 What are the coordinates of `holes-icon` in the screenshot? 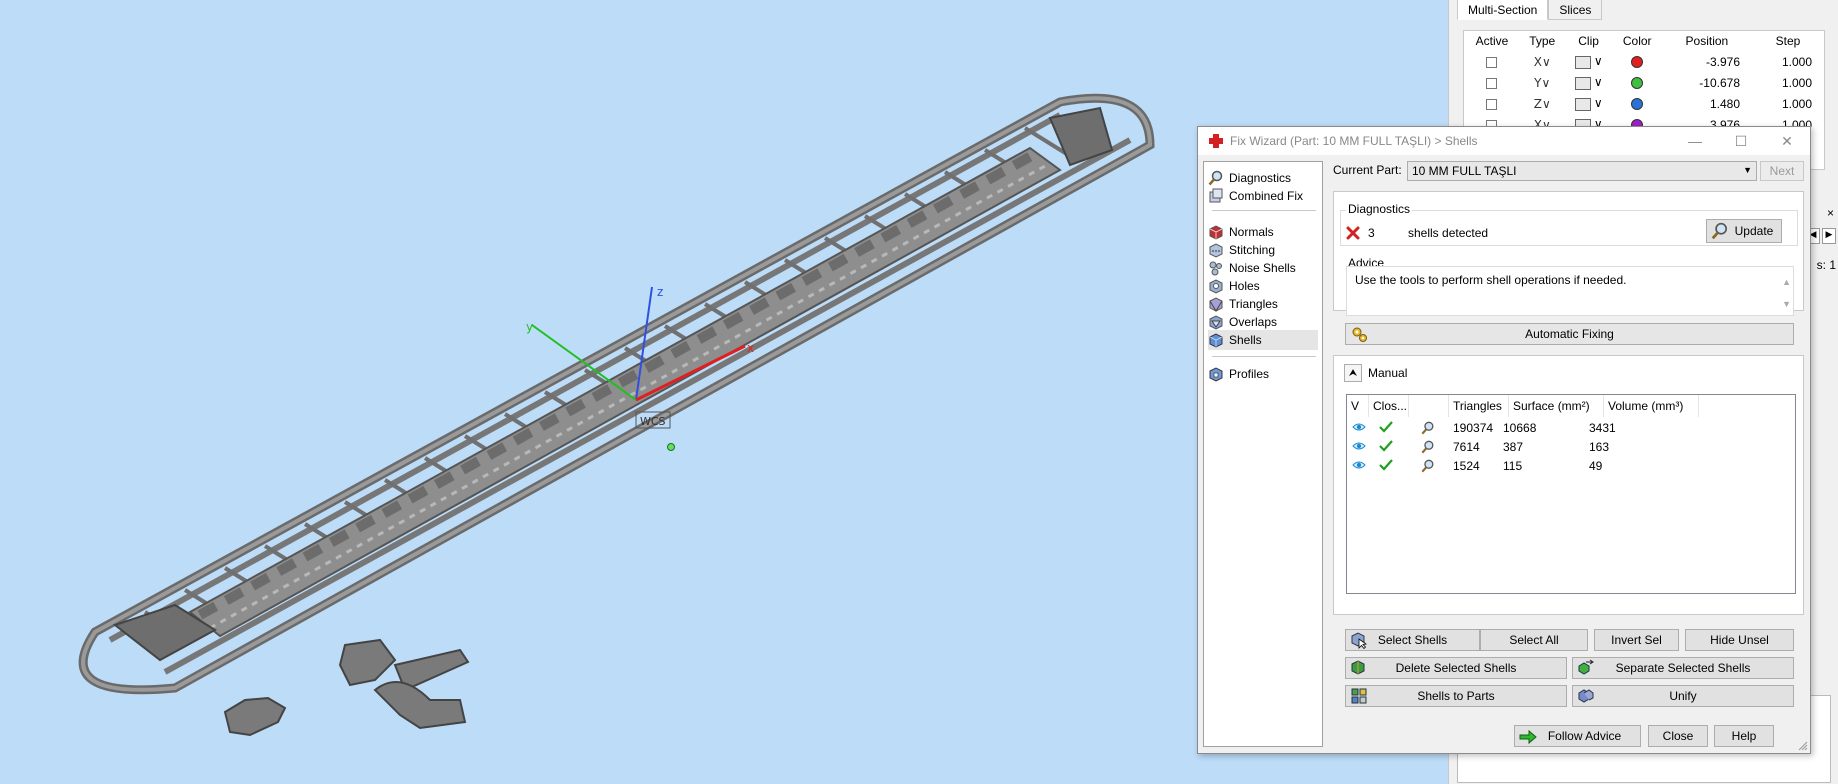 It's located at (1216, 286).